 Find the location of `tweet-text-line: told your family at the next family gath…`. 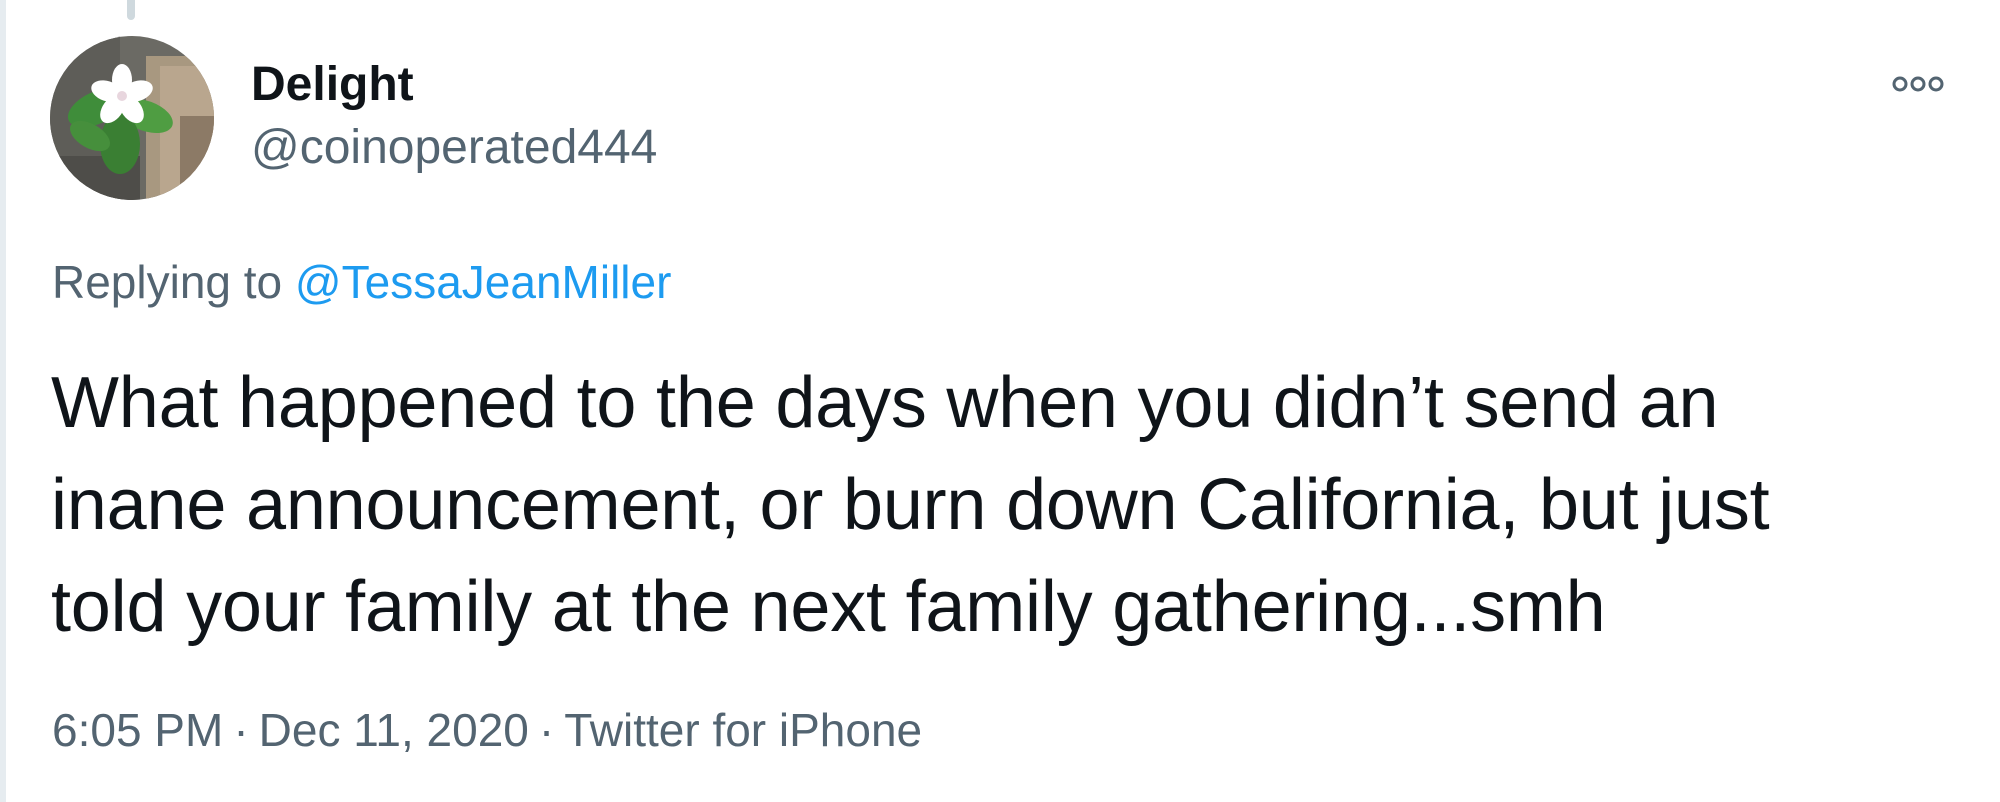

tweet-text-line: told your family at the next family gath… is located at coordinates (828, 607).